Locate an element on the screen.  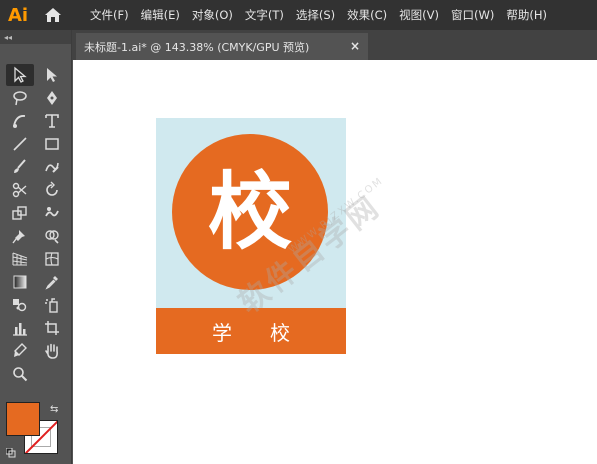
home-icon is located at coordinates (53, 15).